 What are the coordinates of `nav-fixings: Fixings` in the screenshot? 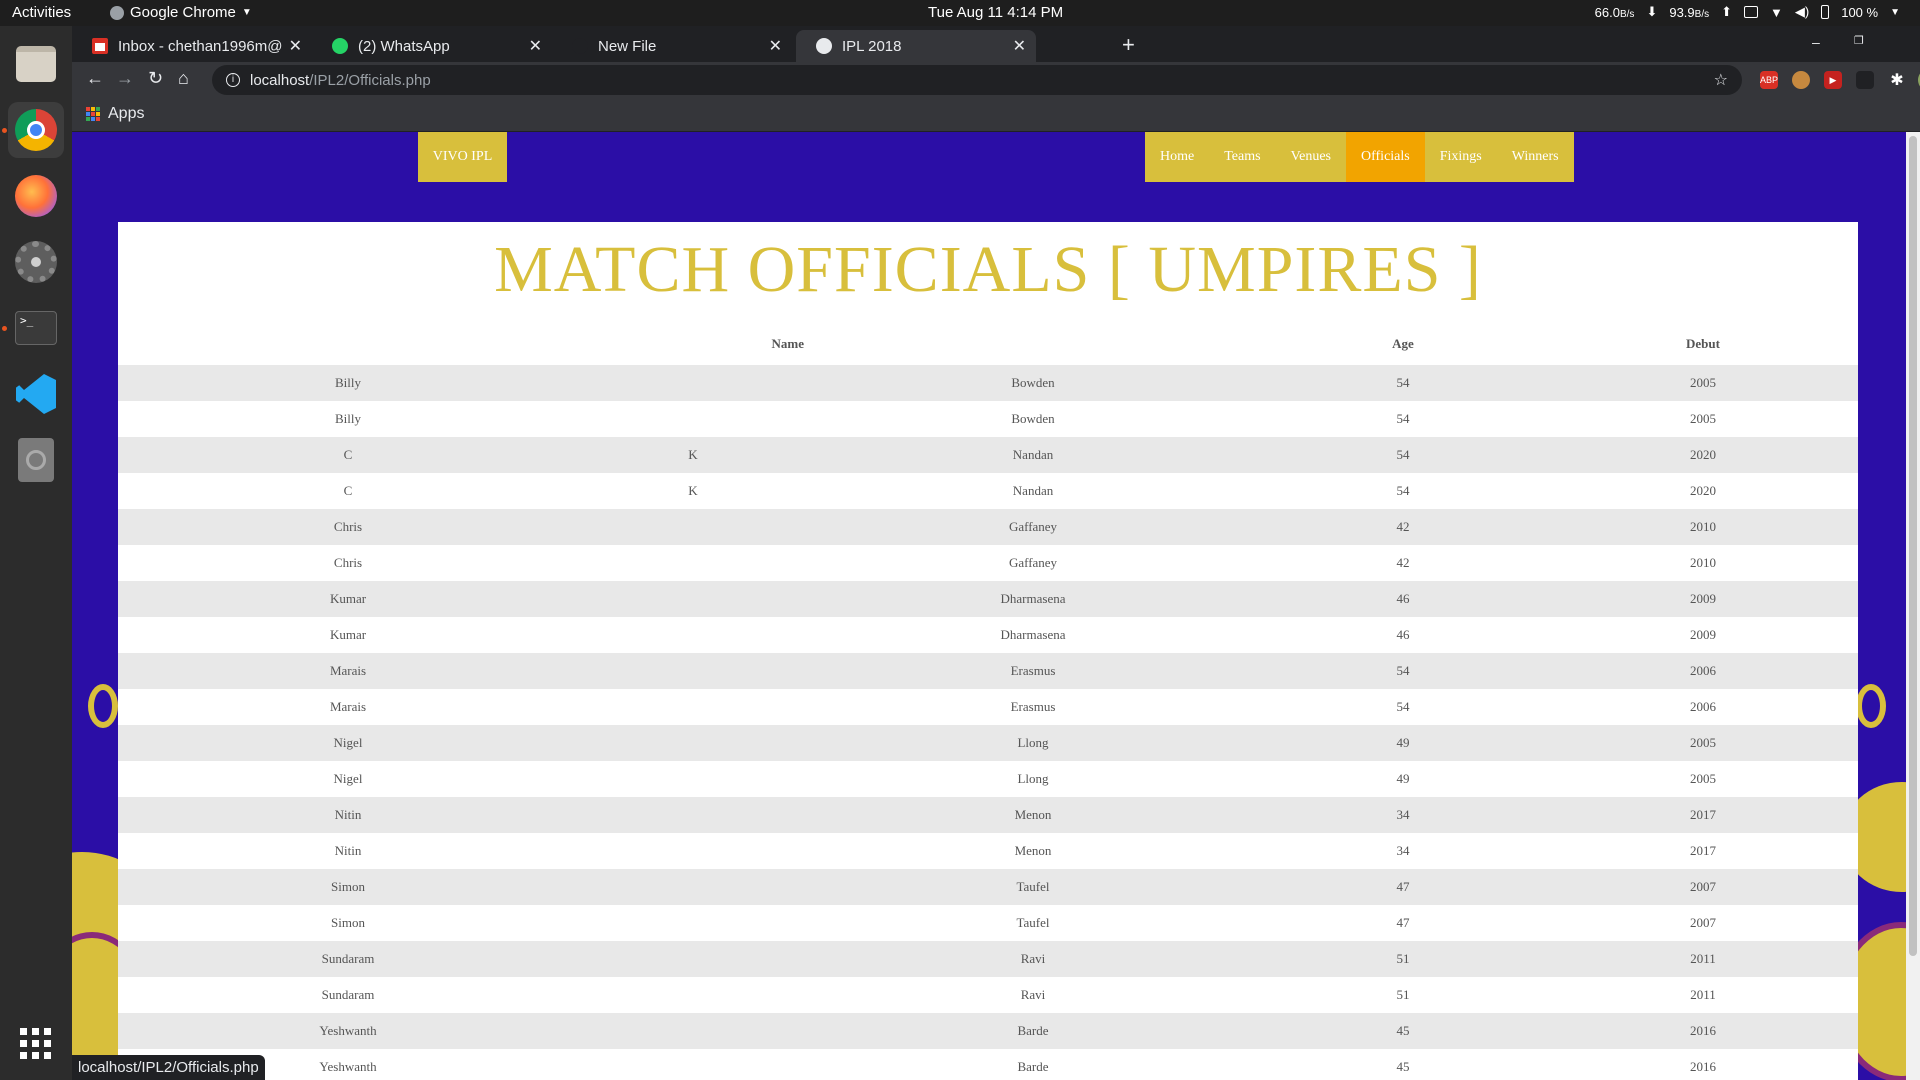 It's located at (1461, 157).